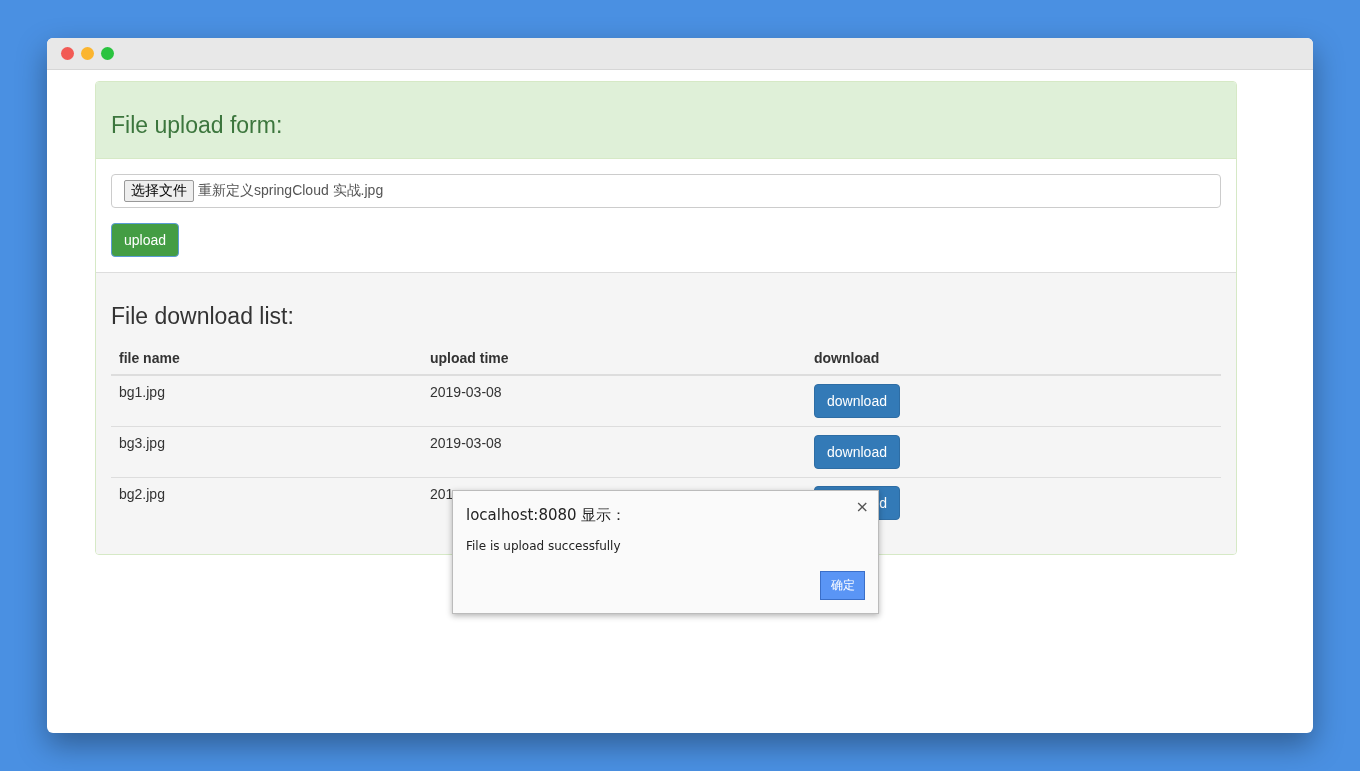 This screenshot has width=1360, height=771. Describe the element at coordinates (614, 358) in the screenshot. I see `column-header: upload time` at that location.